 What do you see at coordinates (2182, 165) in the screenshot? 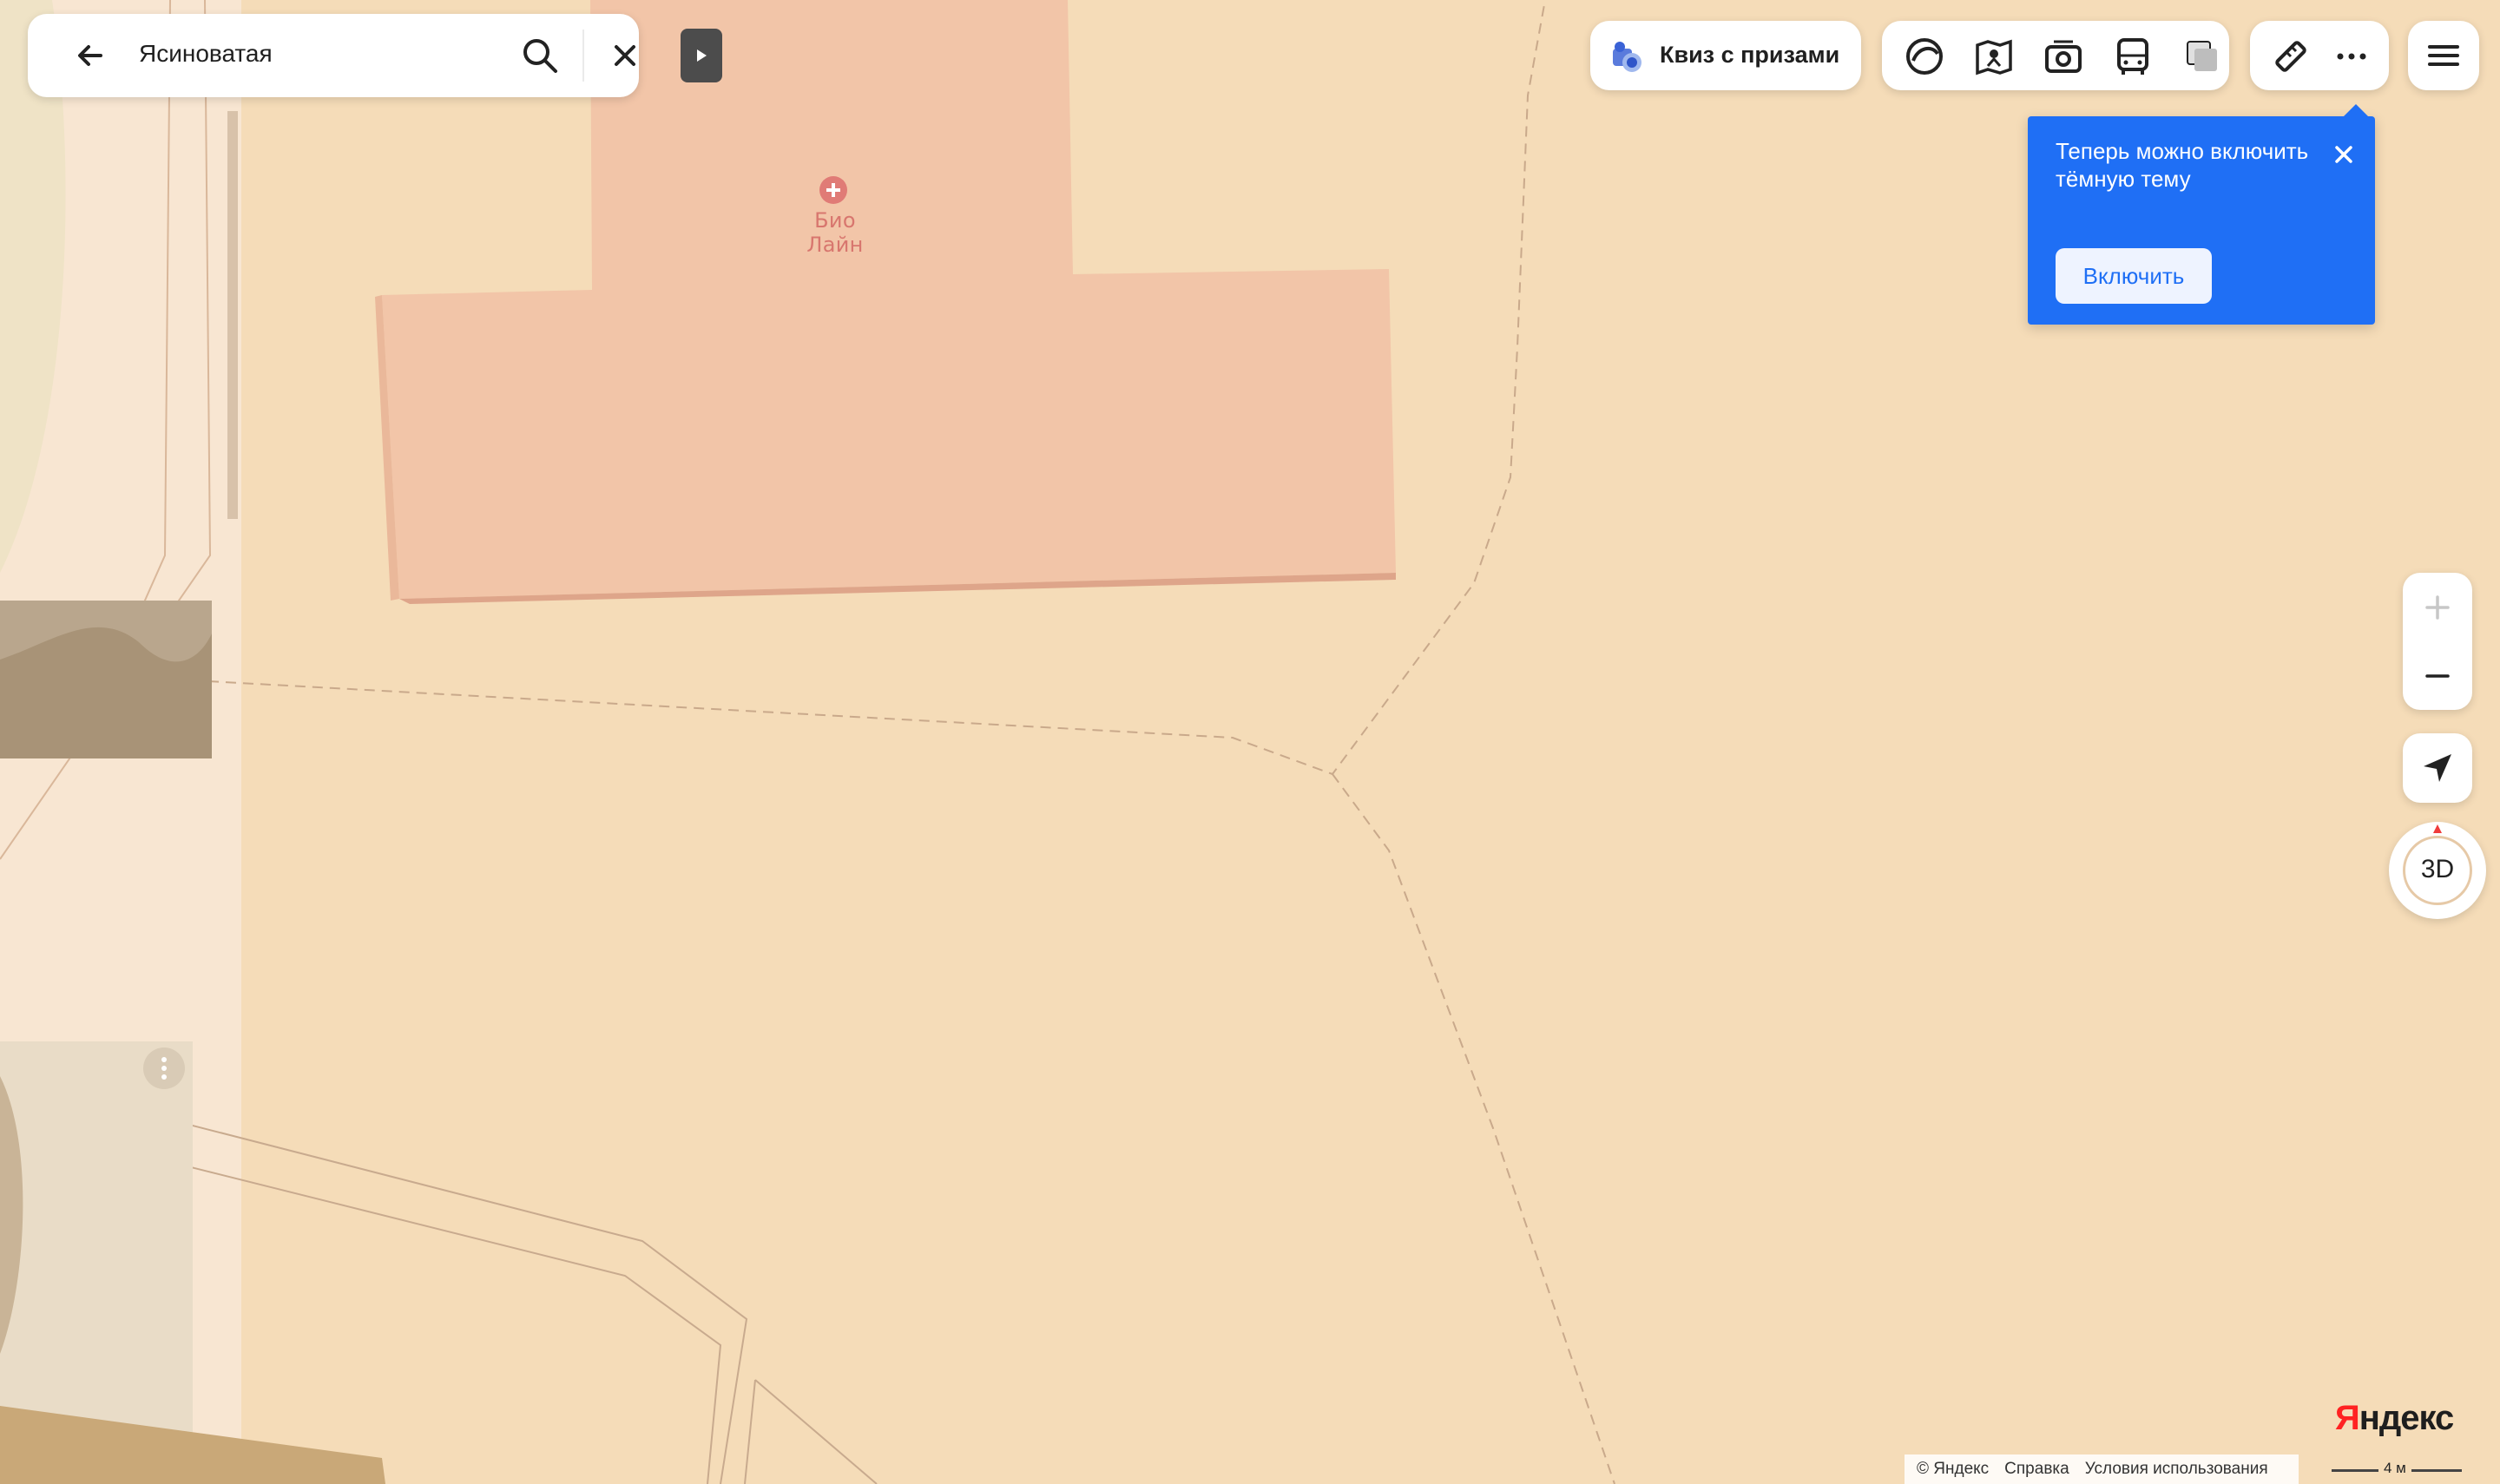
I see `tooltip-text: Теперь можно включить тёмную тему` at bounding box center [2182, 165].